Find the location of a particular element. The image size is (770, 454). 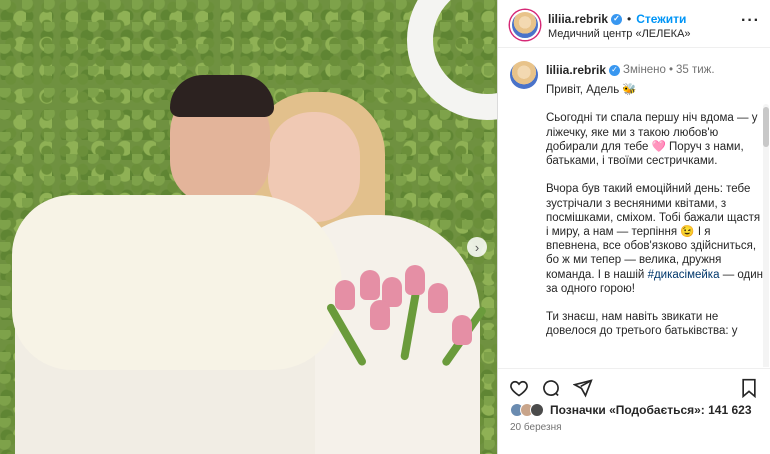

action-bar is located at coordinates (634, 386).